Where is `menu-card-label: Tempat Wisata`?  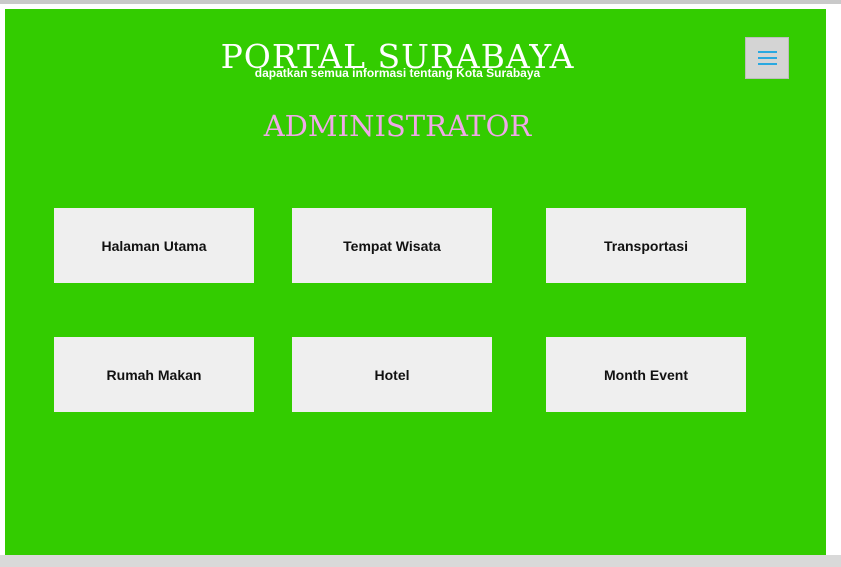 menu-card-label: Tempat Wisata is located at coordinates (392, 245).